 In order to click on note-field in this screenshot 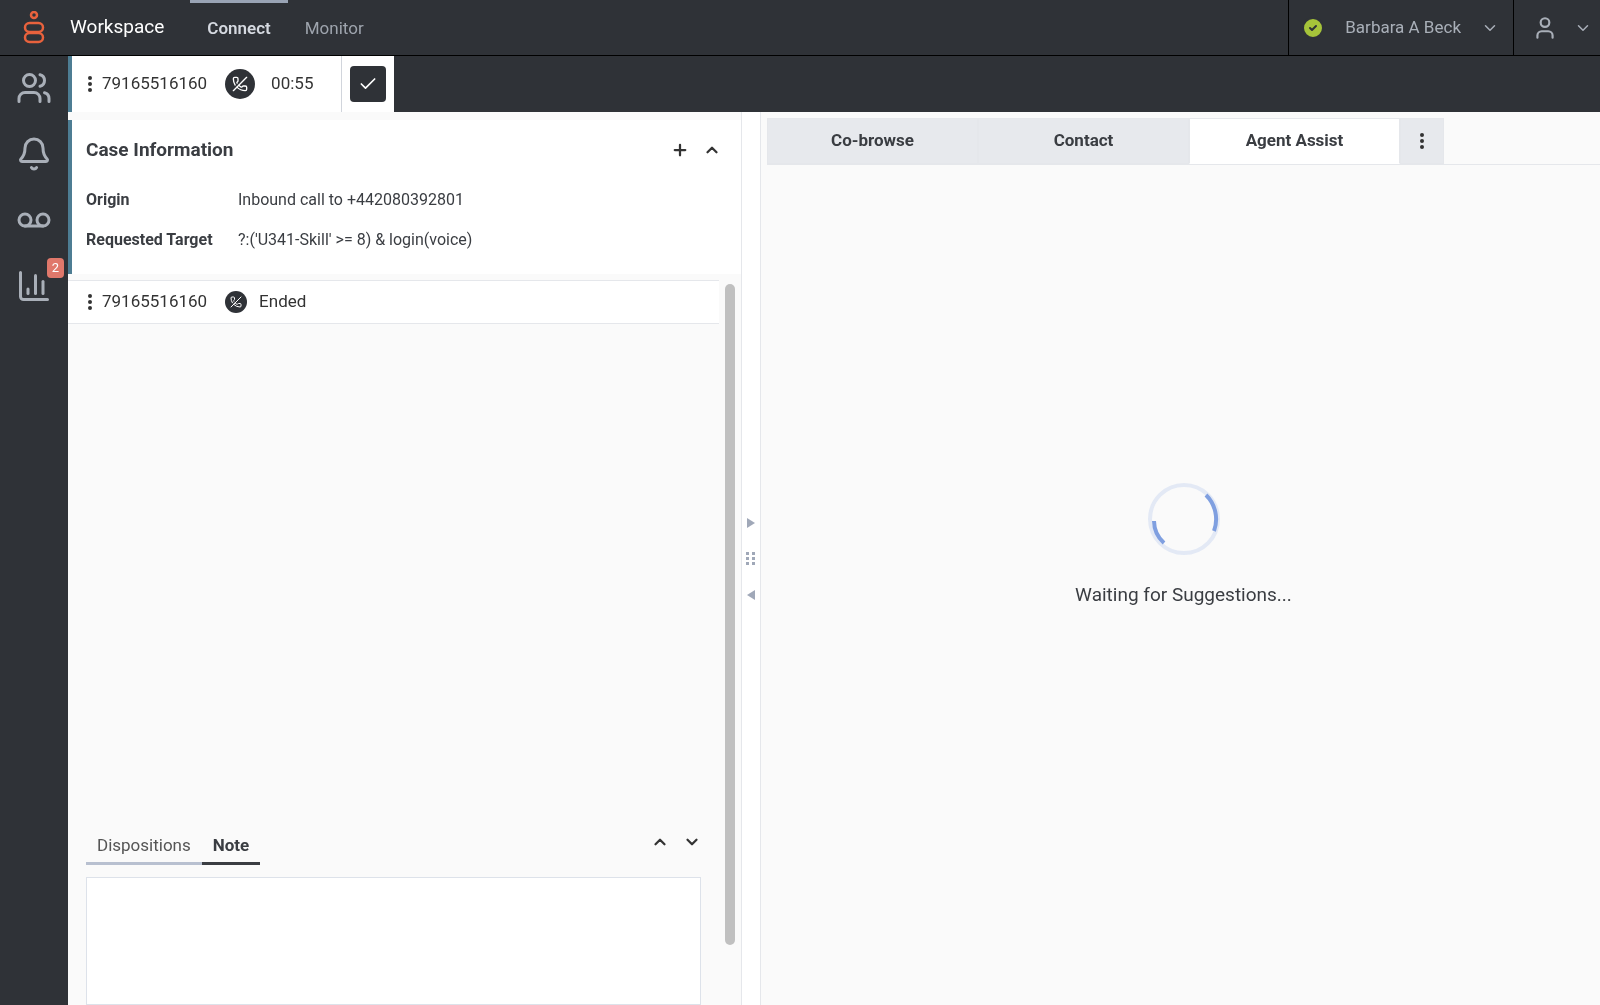, I will do `click(393, 941)`.